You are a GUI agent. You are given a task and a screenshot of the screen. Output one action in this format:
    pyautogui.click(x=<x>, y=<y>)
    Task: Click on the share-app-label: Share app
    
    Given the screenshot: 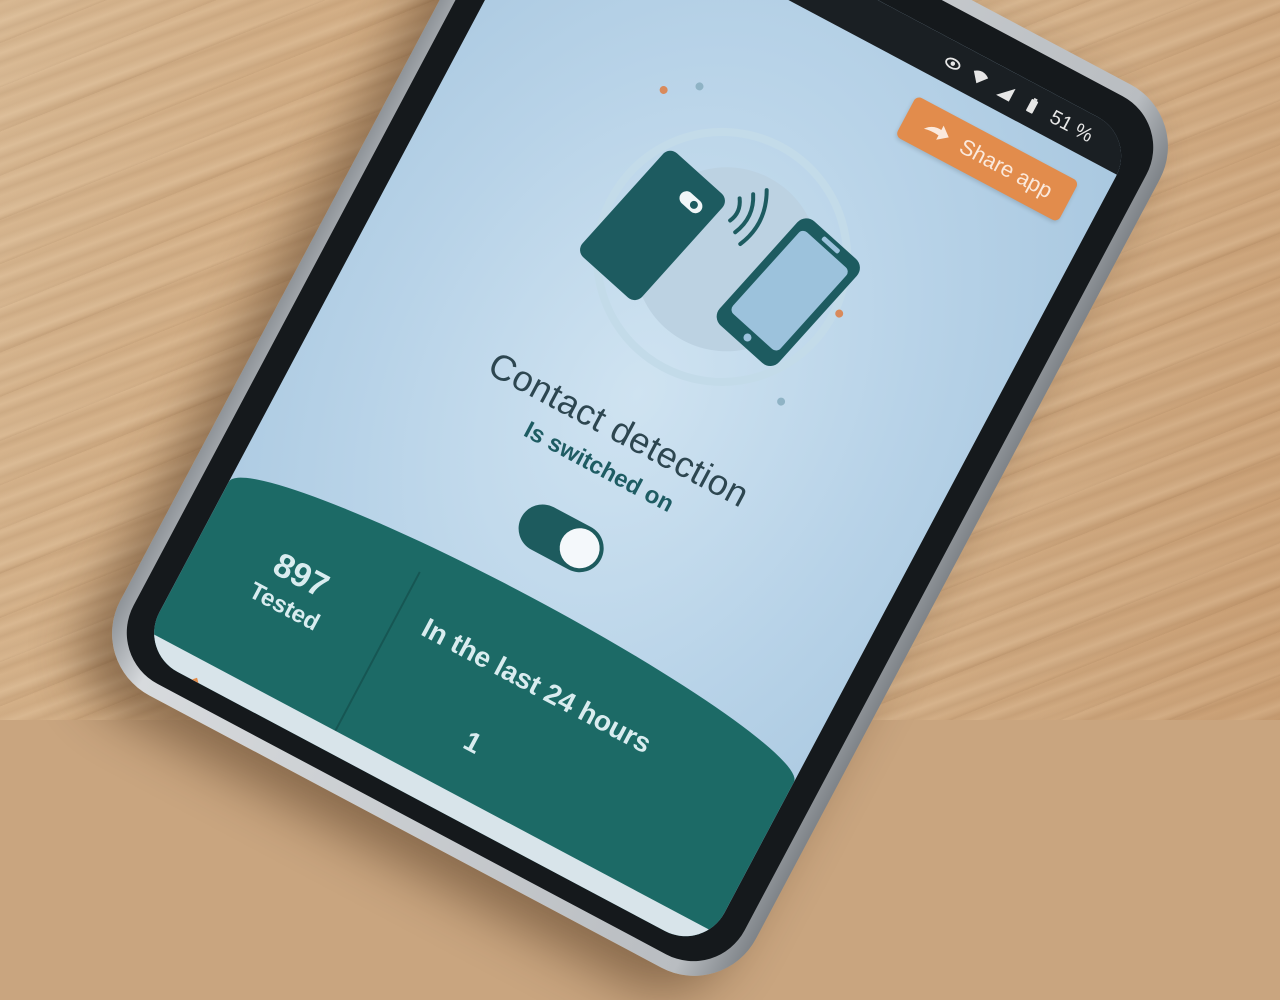 What is the action you would take?
    pyautogui.click(x=1006, y=168)
    